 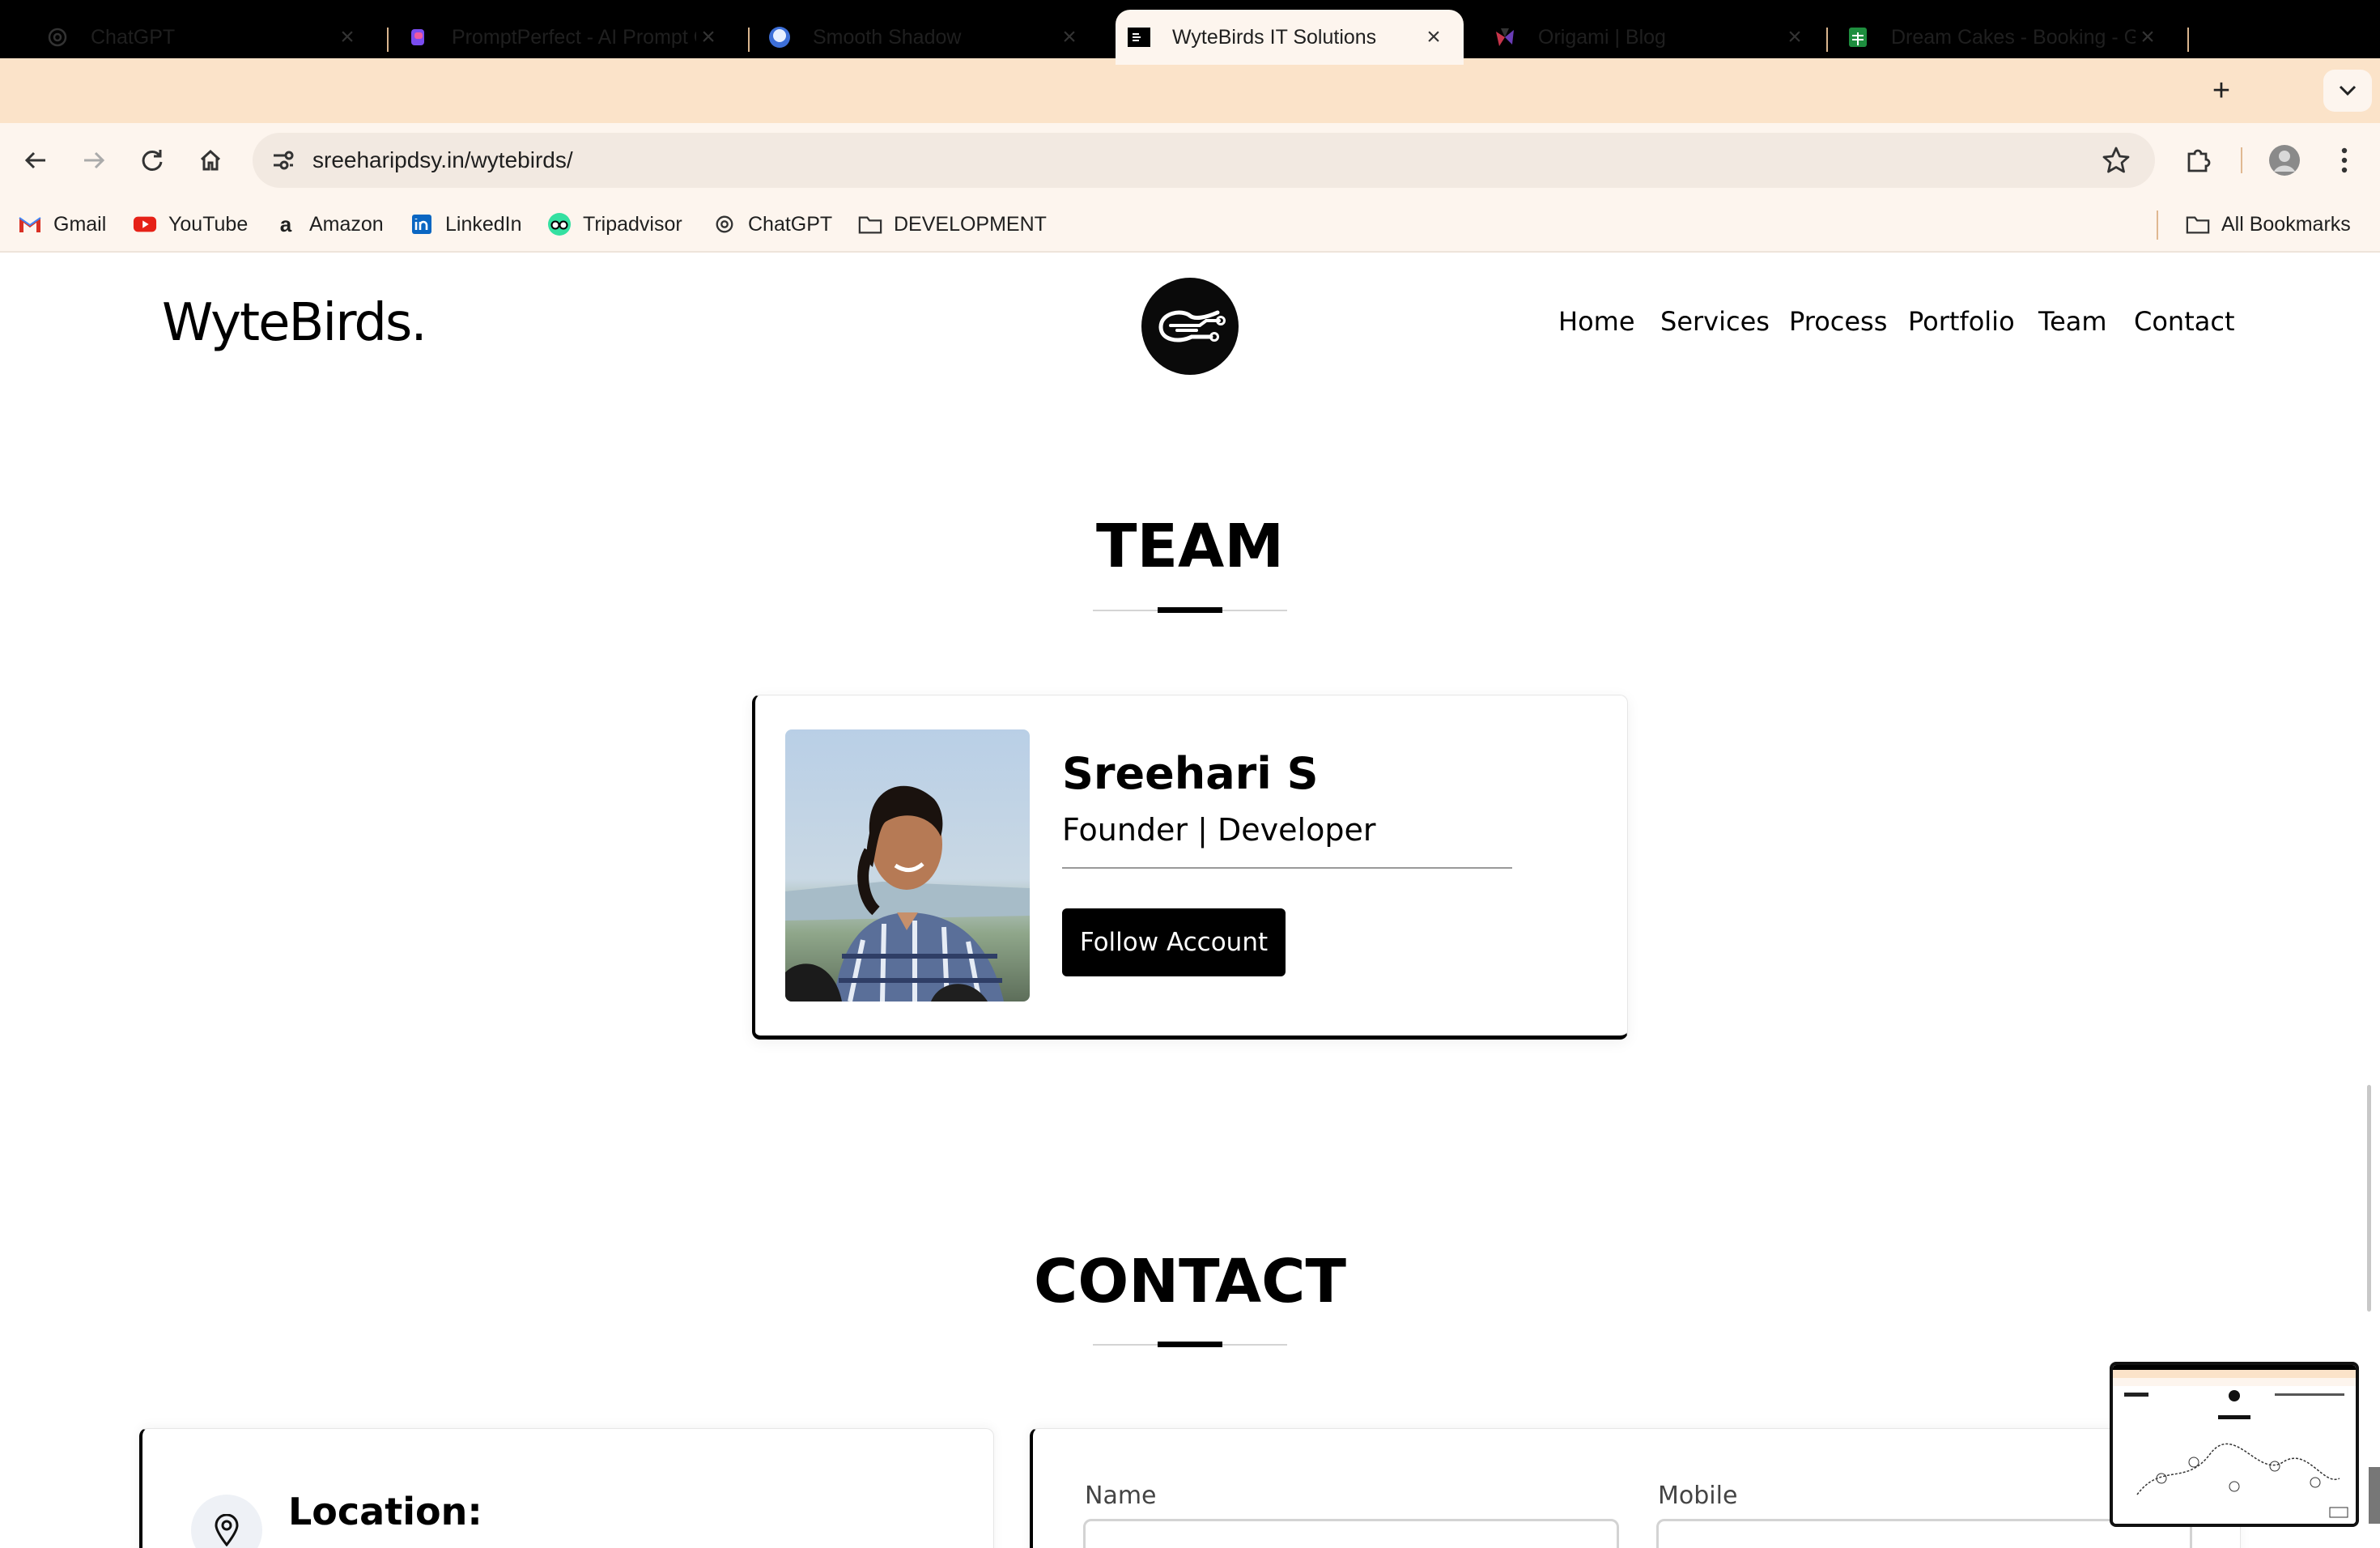 I want to click on gmail-icon, so click(x=30, y=224).